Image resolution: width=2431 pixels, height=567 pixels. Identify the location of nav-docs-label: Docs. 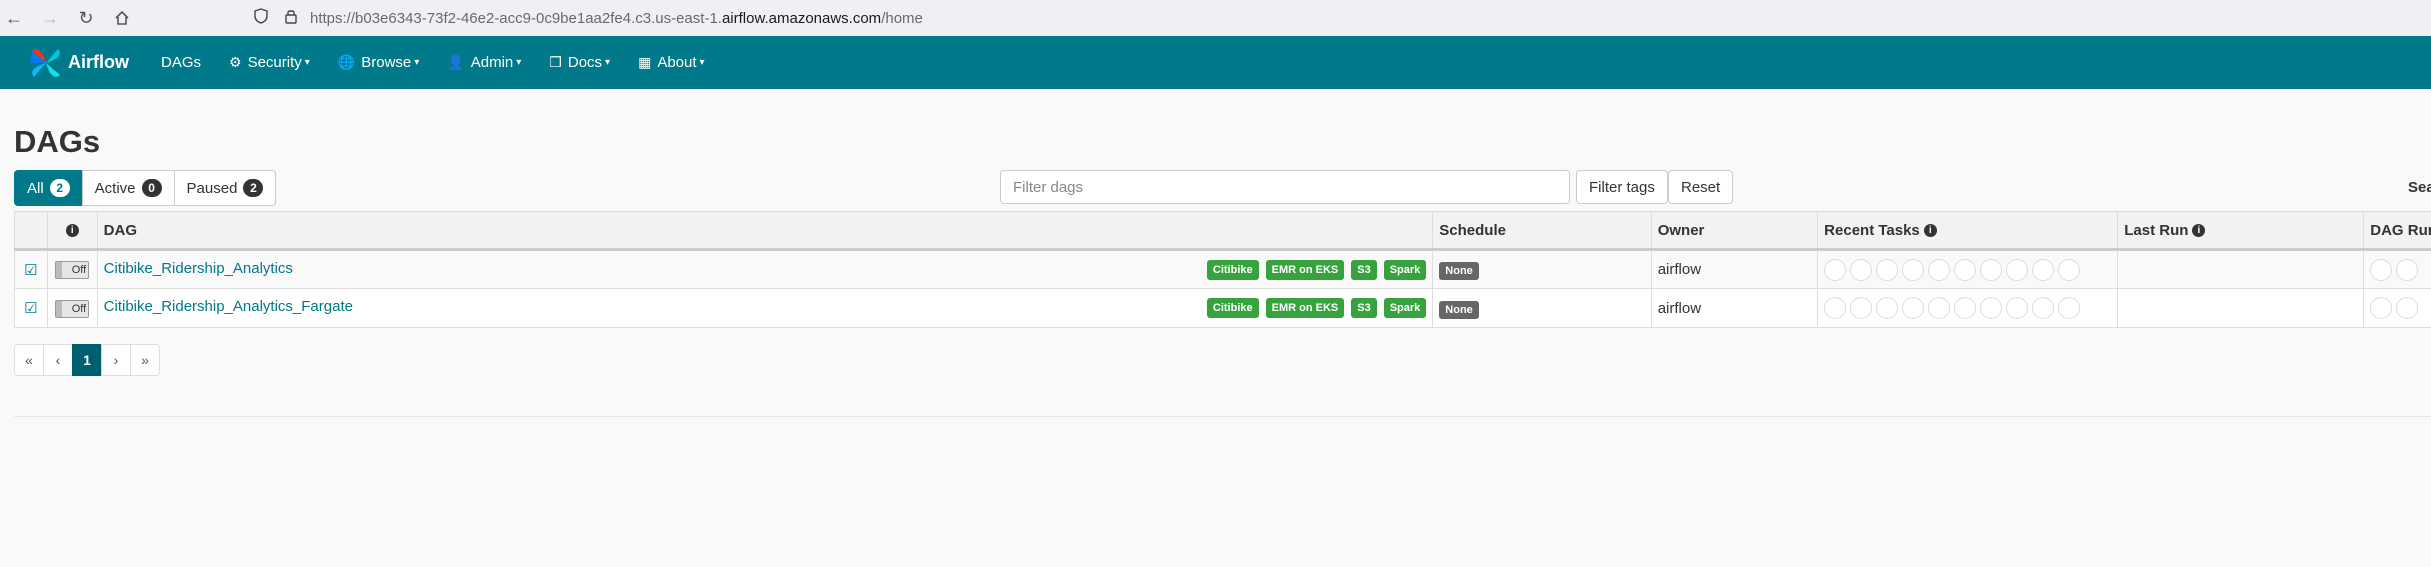
(585, 62).